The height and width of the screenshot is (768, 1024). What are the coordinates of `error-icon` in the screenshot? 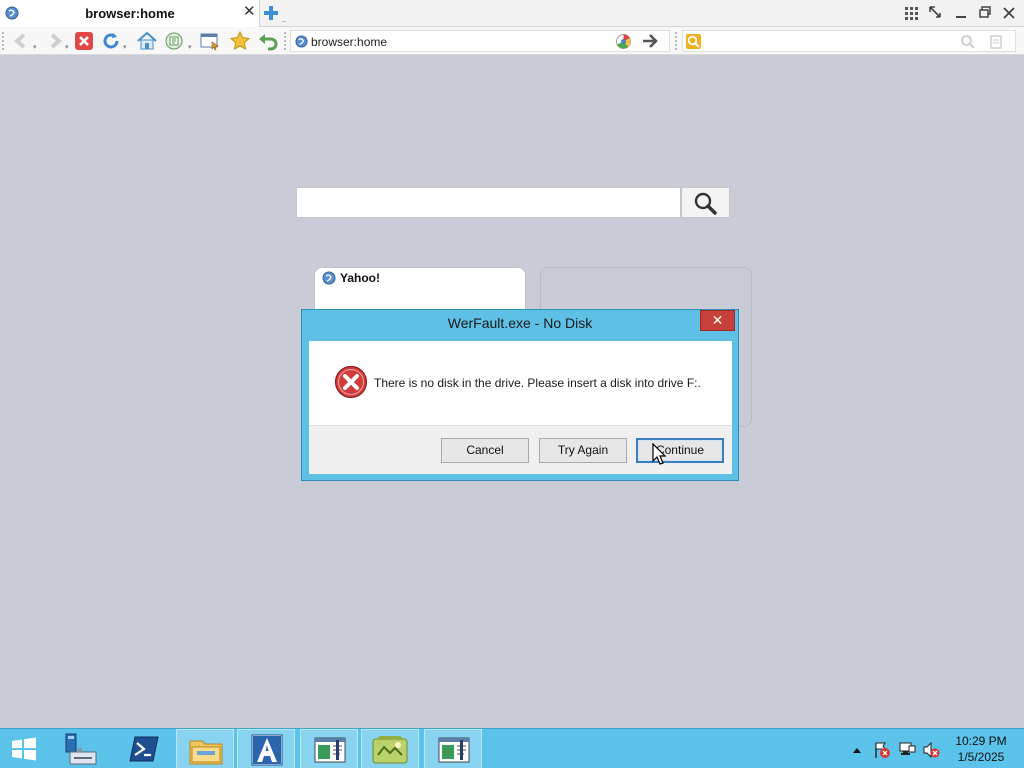 It's located at (351, 383).